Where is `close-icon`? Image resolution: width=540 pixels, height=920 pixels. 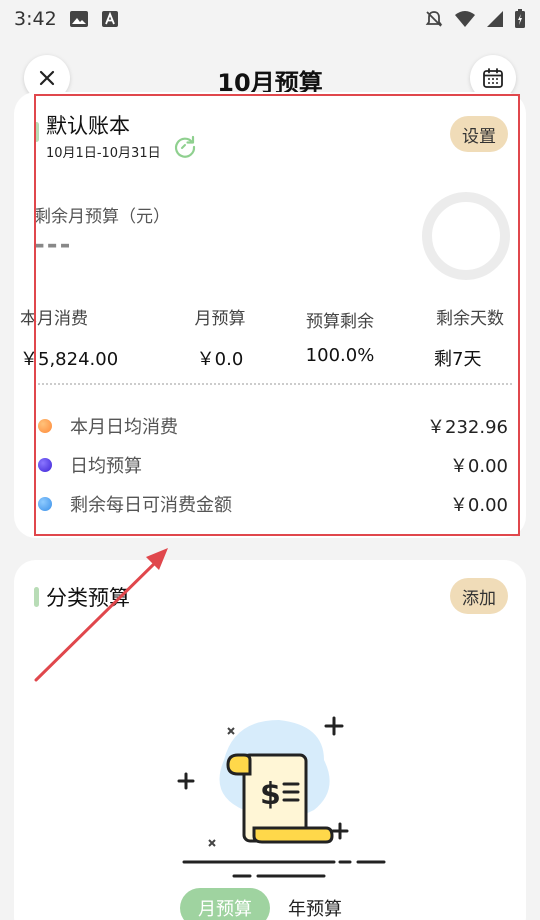
close-icon is located at coordinates (47, 78).